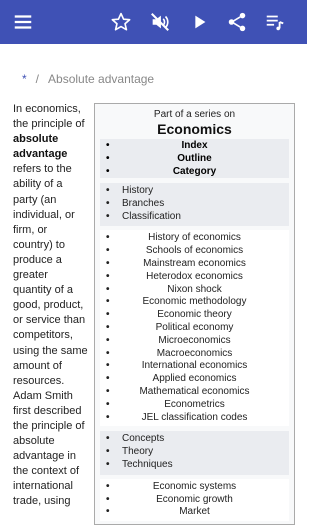 The height and width of the screenshot is (525, 320). I want to click on infobox-list-link: Nixon shock, so click(194, 290).